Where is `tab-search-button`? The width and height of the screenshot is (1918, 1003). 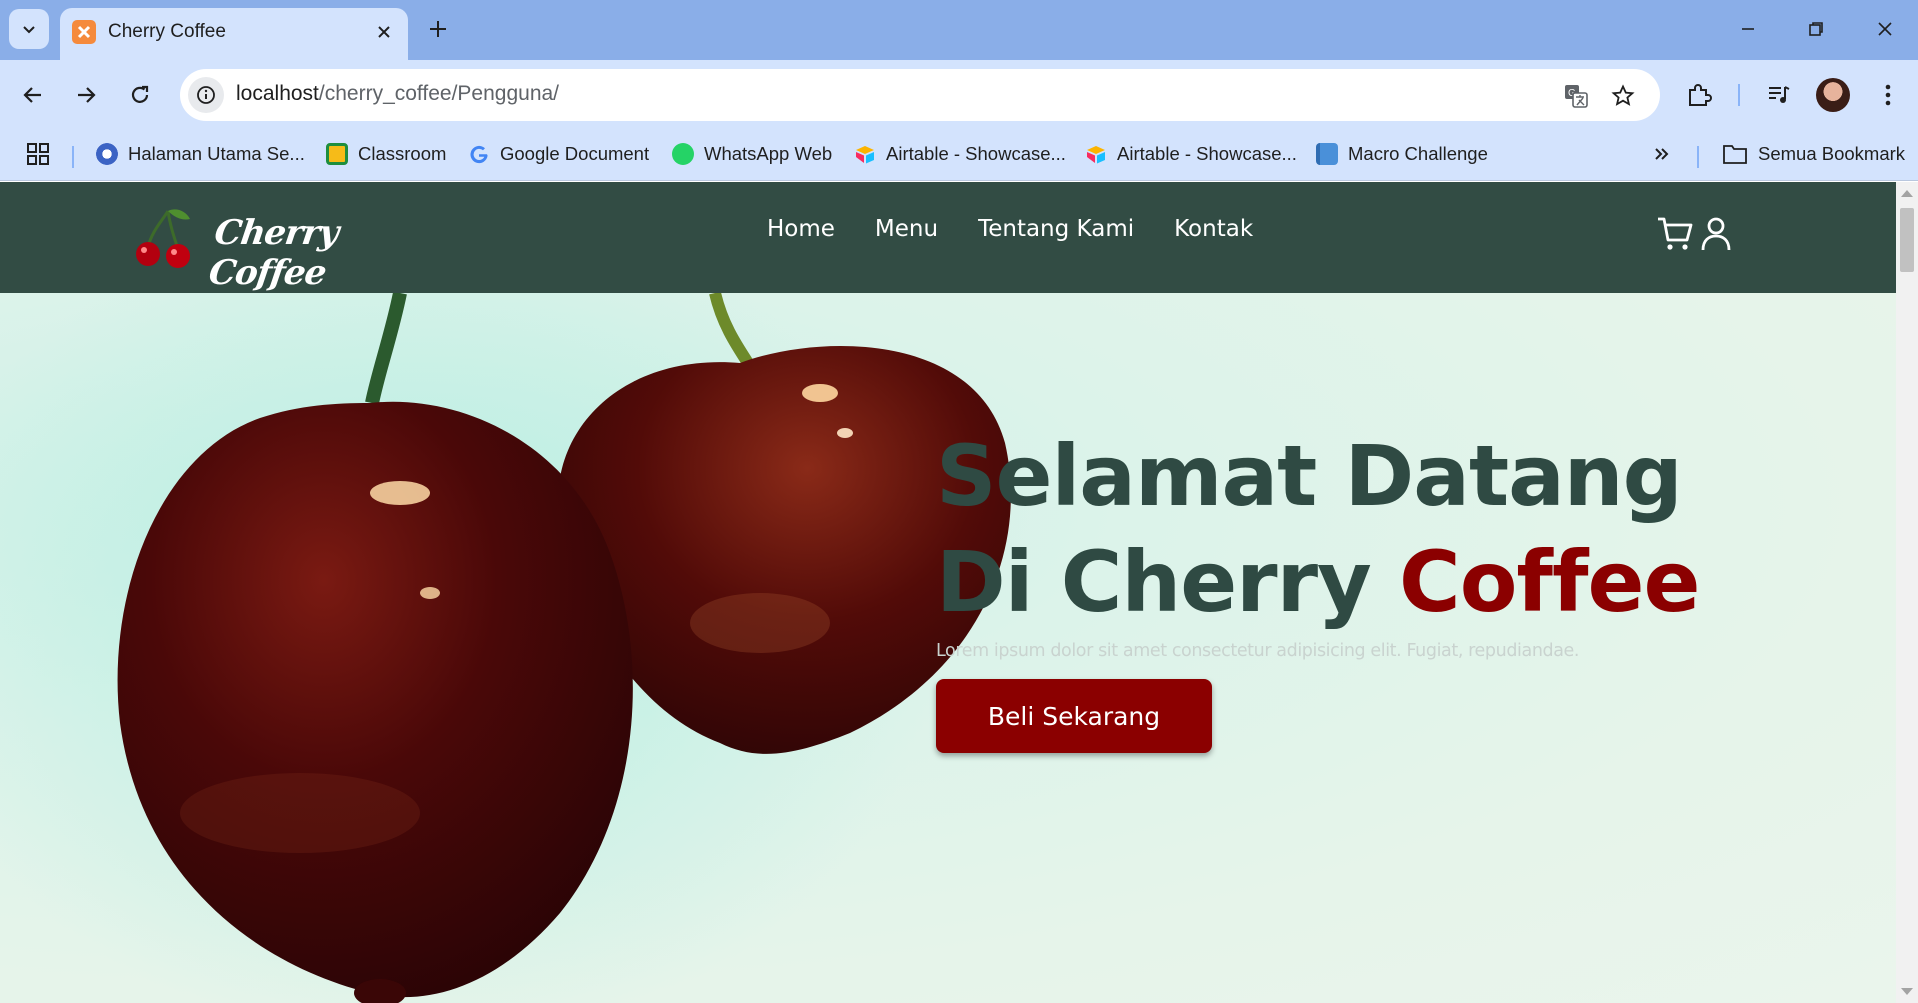 tab-search-button is located at coordinates (29, 29).